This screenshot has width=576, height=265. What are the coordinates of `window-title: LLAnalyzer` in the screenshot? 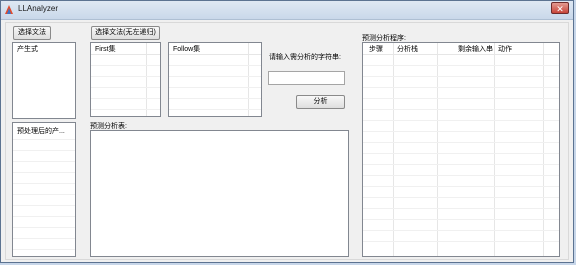 It's located at (38, 8).